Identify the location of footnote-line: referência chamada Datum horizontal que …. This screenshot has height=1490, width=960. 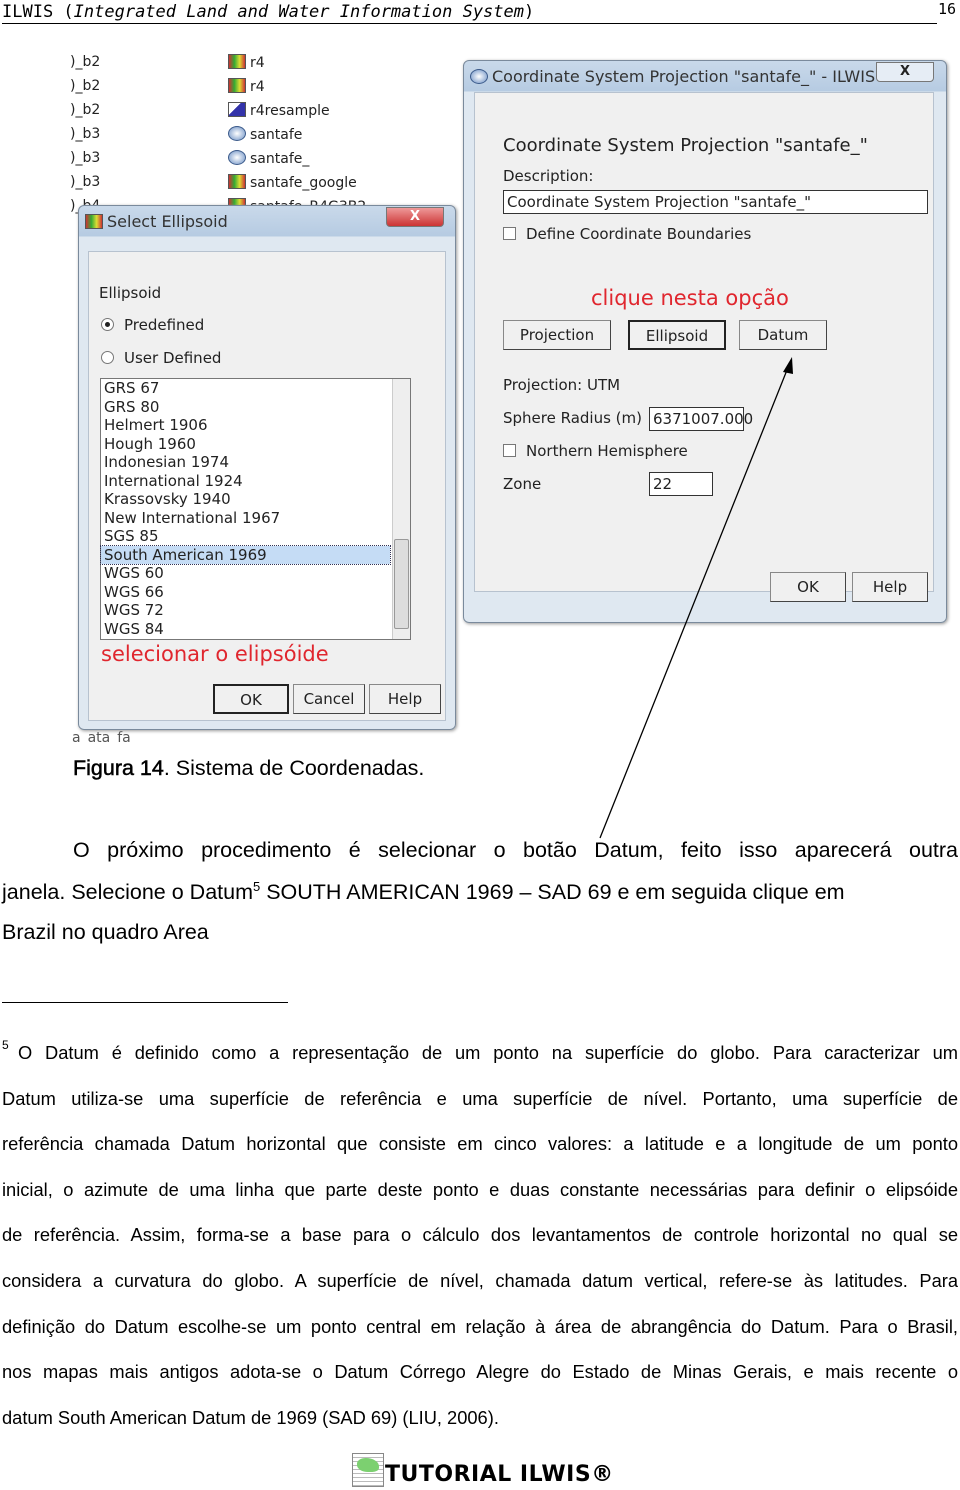
(480, 1144).